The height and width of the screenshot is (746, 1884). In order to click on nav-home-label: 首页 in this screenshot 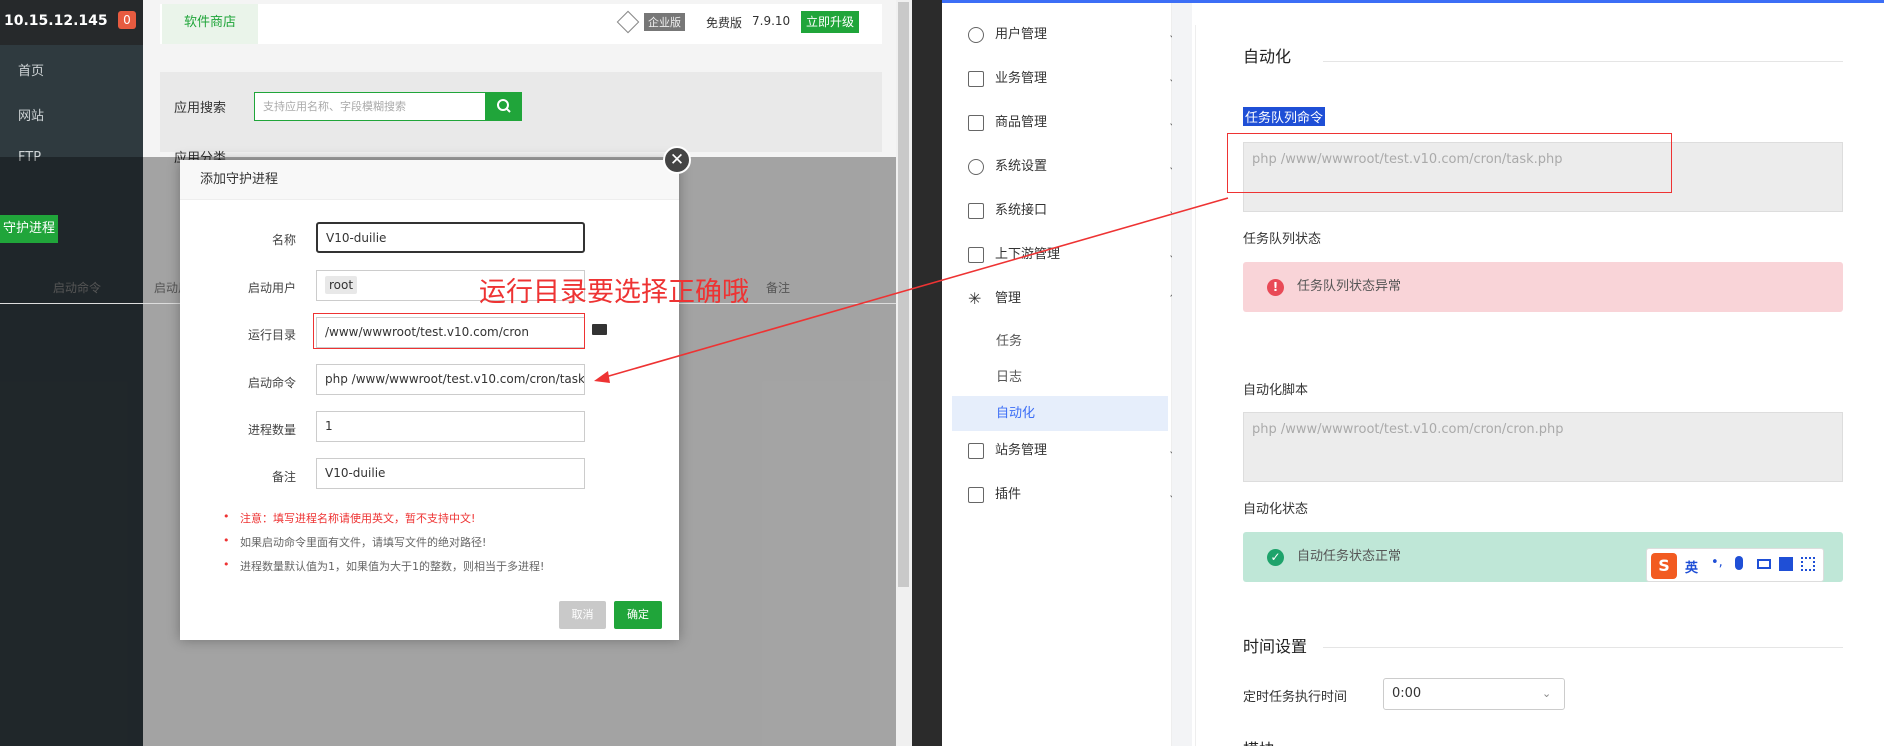, I will do `click(31, 71)`.